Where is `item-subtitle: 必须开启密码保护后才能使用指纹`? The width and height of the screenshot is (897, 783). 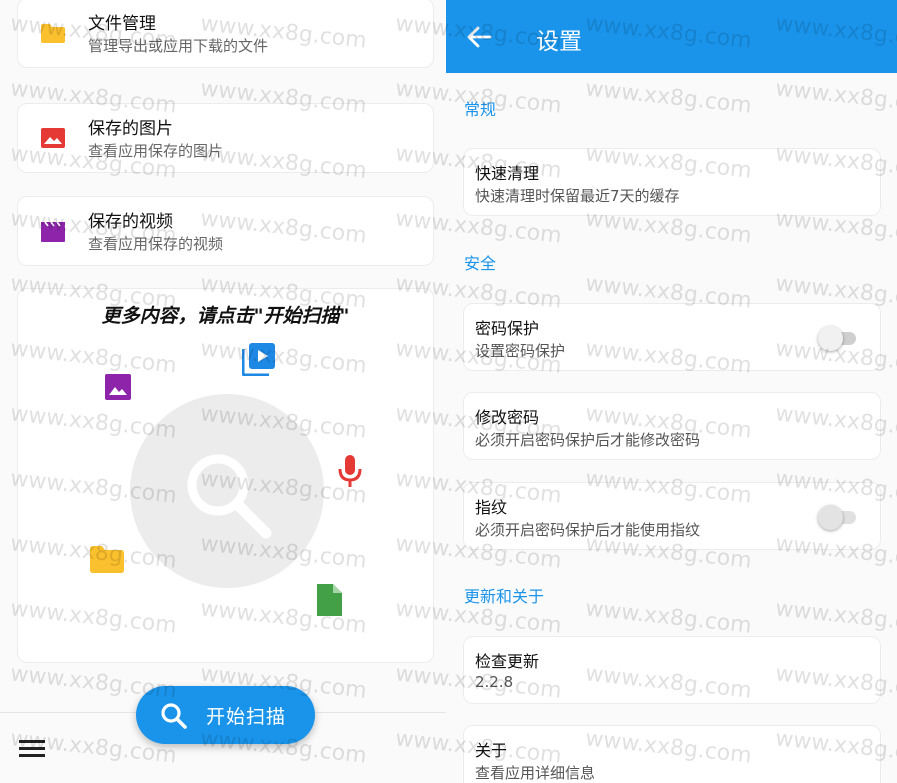
item-subtitle: 必须开启密码保护后才能使用指纹 is located at coordinates (588, 530).